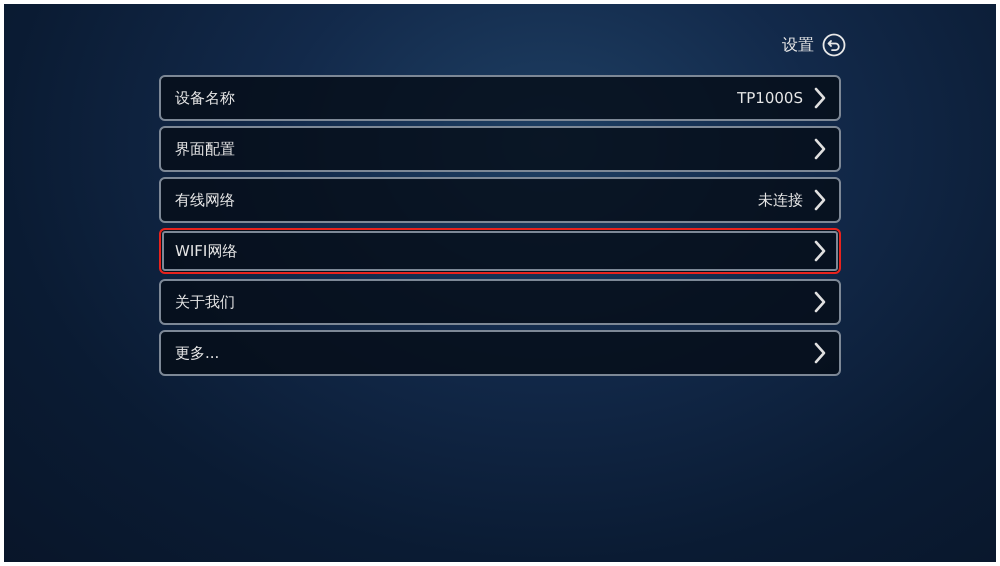  I want to click on menu-value: TP1000S, so click(770, 98).